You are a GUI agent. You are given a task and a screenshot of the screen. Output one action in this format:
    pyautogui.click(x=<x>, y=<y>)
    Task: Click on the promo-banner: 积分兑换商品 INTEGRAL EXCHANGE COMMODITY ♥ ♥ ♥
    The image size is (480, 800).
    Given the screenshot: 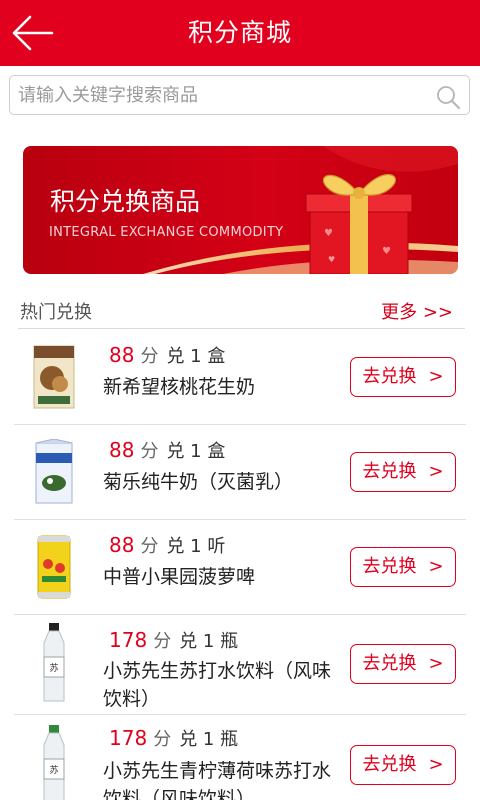 What is the action you would take?
    pyautogui.click(x=240, y=210)
    